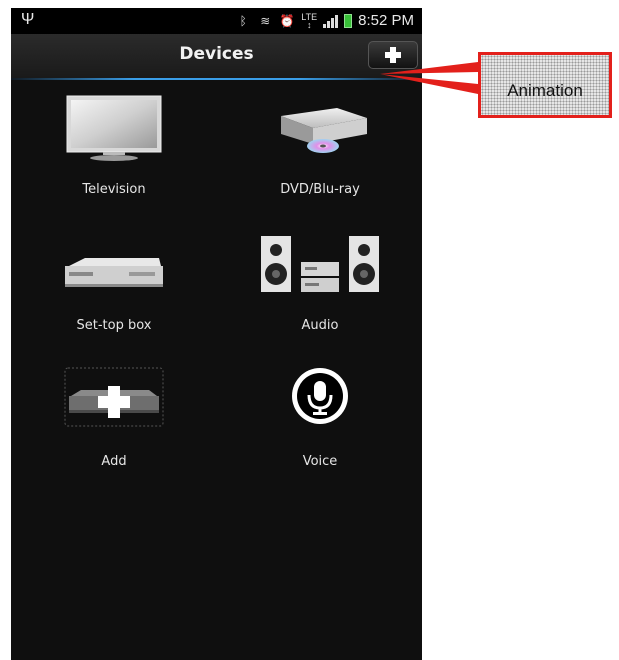 This screenshot has width=619, height=660. I want to click on device-tile-audio: Audio, so click(319, 285).